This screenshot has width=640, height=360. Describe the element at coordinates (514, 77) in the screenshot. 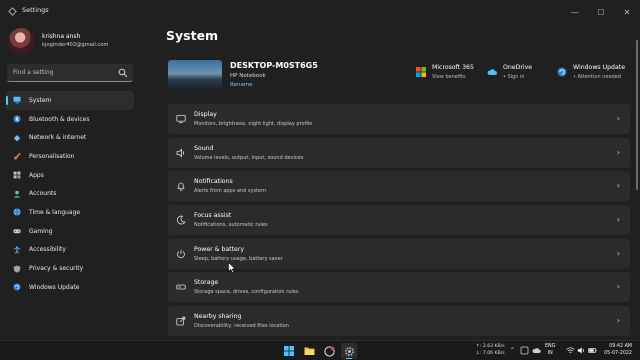

I see `quick-link-subtitle: • Sign in` at that location.